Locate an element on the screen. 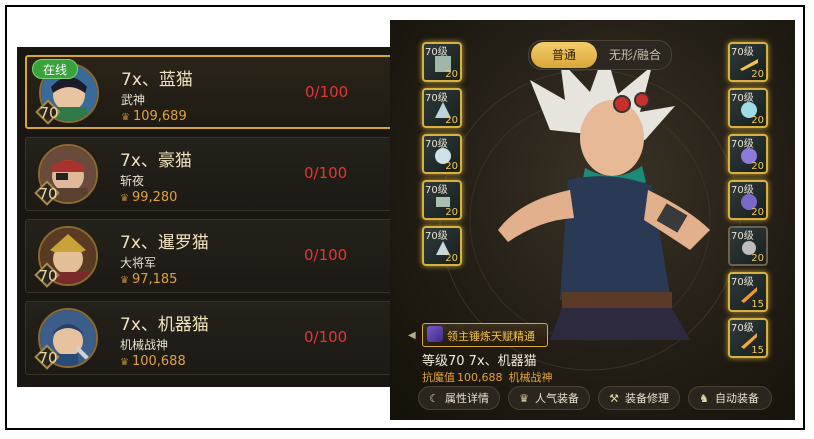 This screenshot has height=439, width=814. character-row: 70 7x、机器猫 机械战神 ♛ 100,688 0/100 is located at coordinates (210, 338).